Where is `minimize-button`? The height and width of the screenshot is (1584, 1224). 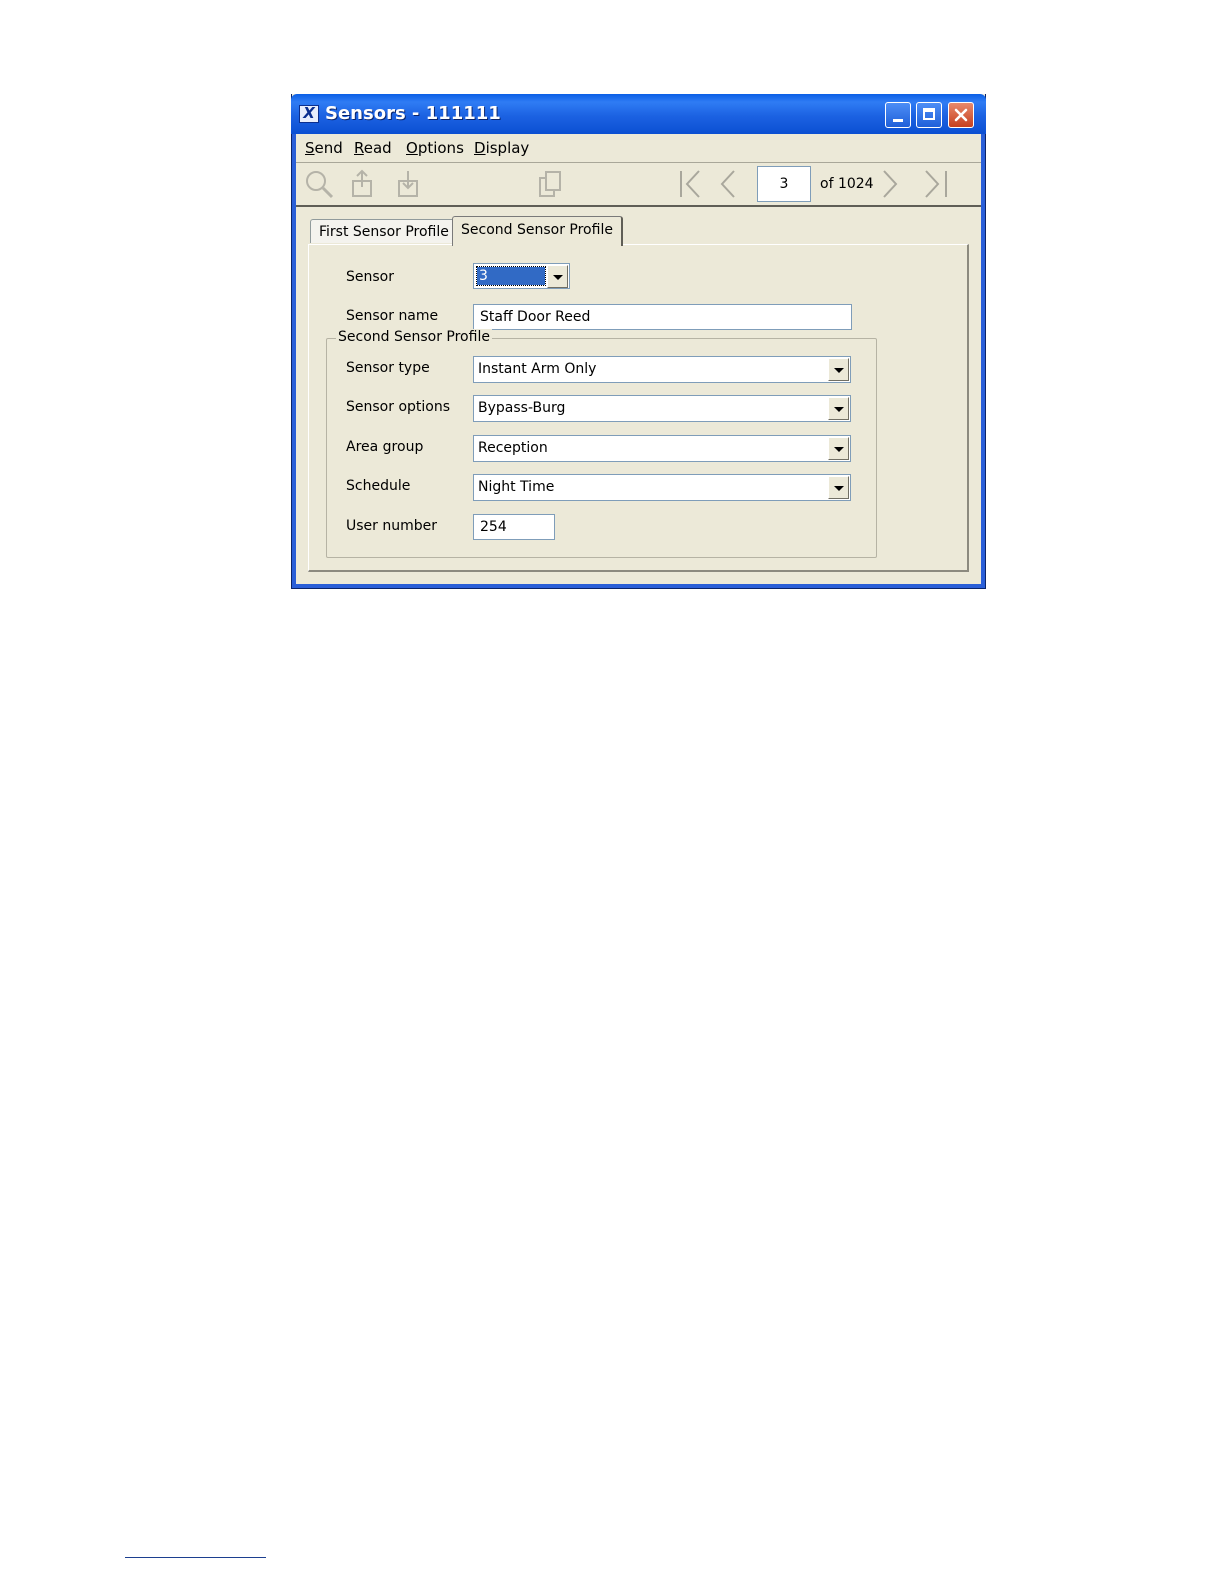 minimize-button is located at coordinates (898, 115).